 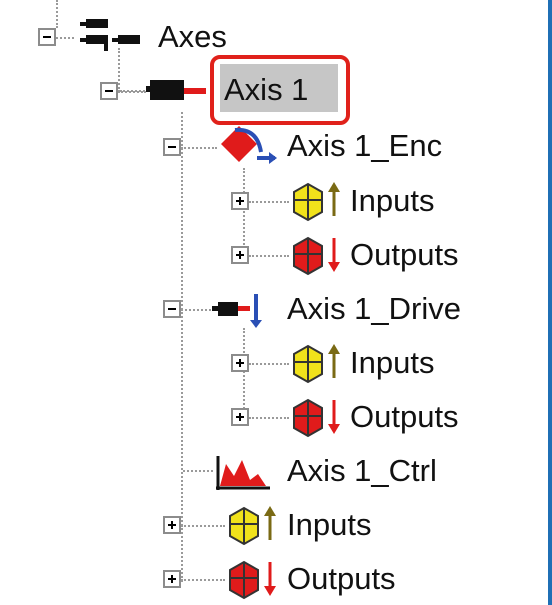 What do you see at coordinates (110, 35) in the screenshot?
I see `axes-group-icon` at bounding box center [110, 35].